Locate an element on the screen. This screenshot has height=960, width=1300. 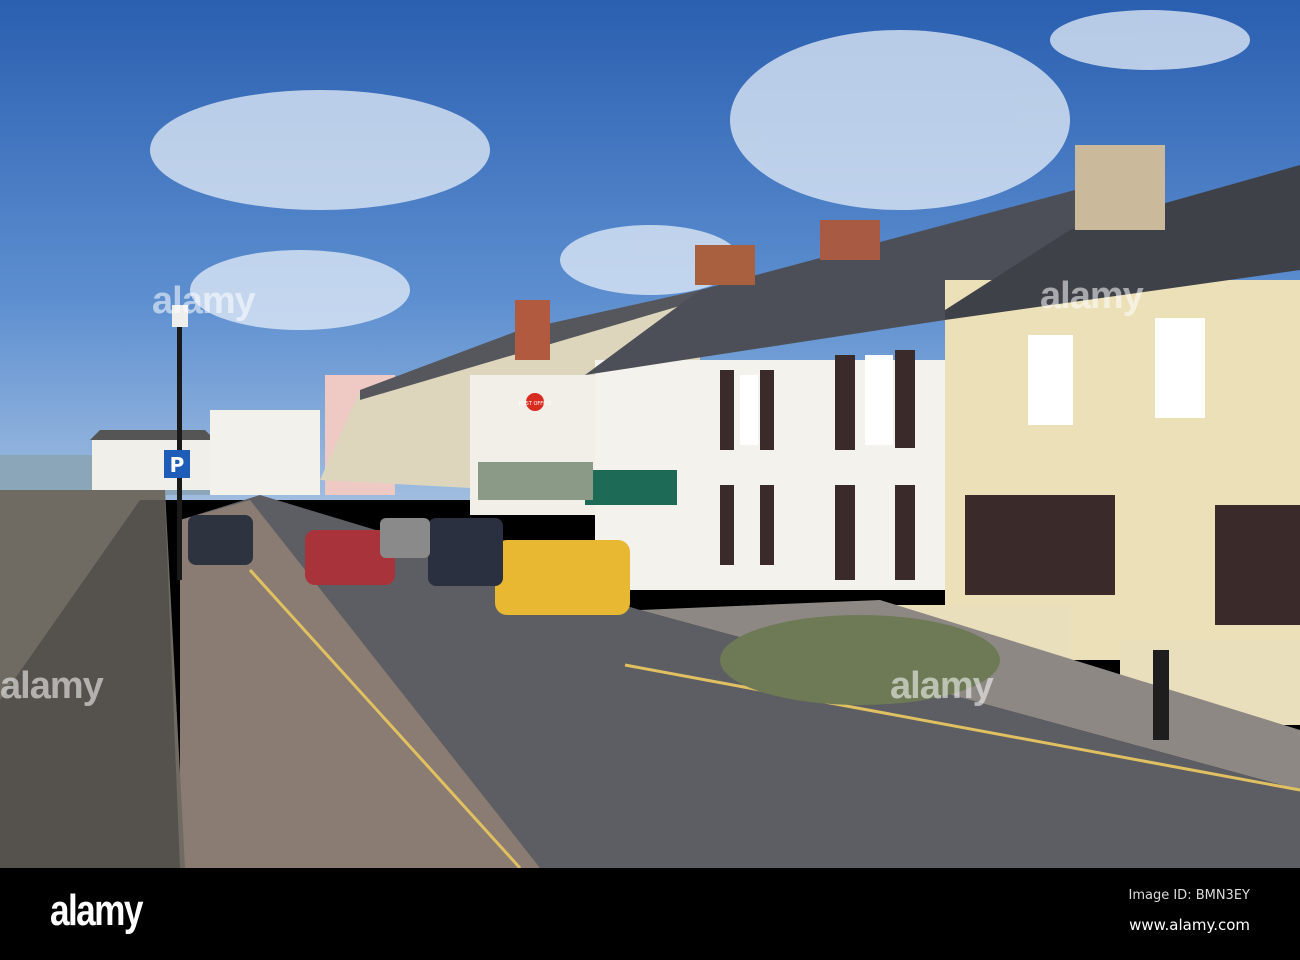
footer-bar: alamy Image ID: BMN3EY www.alamy.com is located at coordinates (650, 914).